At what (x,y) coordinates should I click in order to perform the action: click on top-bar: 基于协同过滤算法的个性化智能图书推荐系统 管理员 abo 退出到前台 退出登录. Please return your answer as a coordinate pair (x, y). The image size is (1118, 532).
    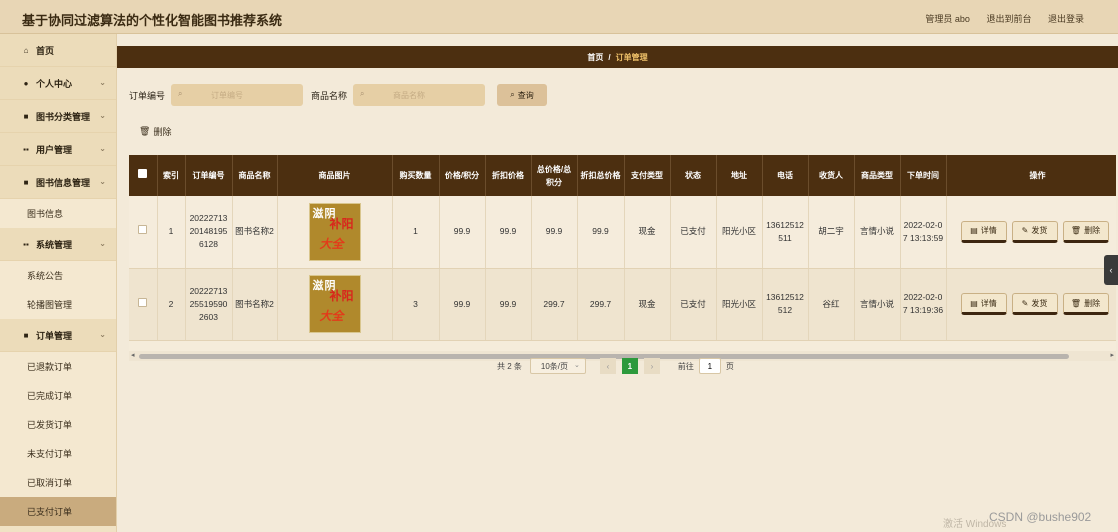
    Looking at the image, I should click on (559, 17).